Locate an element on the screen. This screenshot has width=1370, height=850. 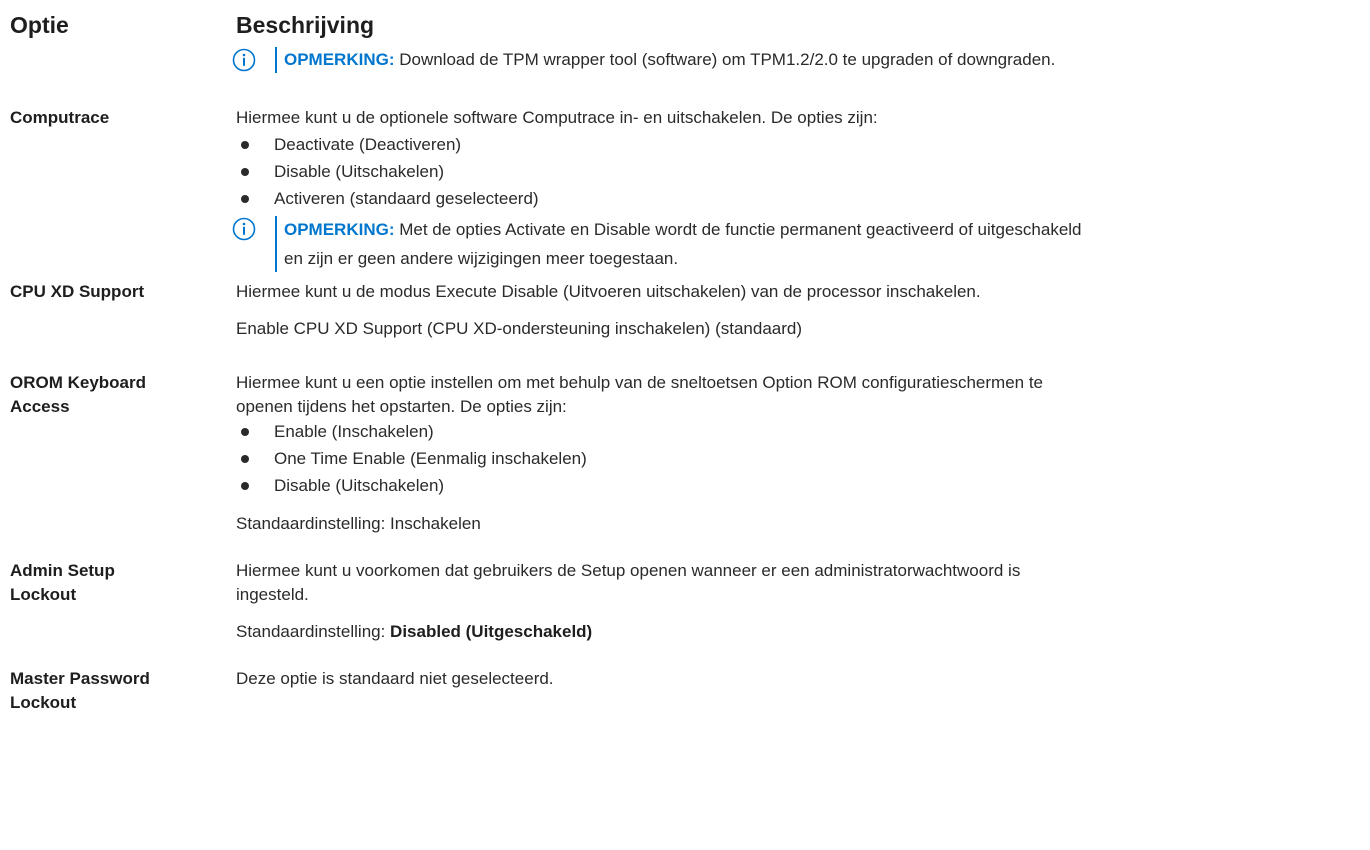
header-description: Beschrijving is located at coordinates (305, 25).